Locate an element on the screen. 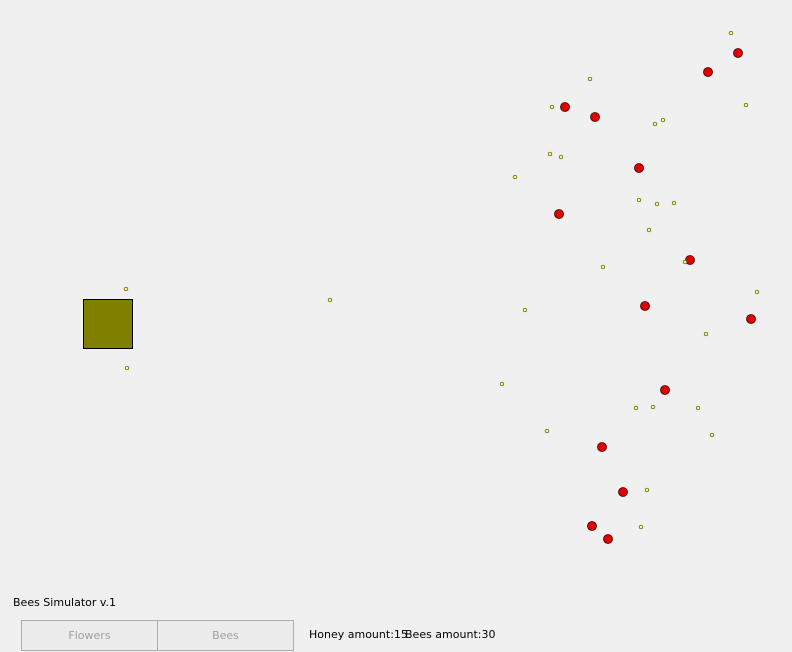 This screenshot has width=792, height=652. bees-amount-label: Bees amount:30 is located at coordinates (450, 634).